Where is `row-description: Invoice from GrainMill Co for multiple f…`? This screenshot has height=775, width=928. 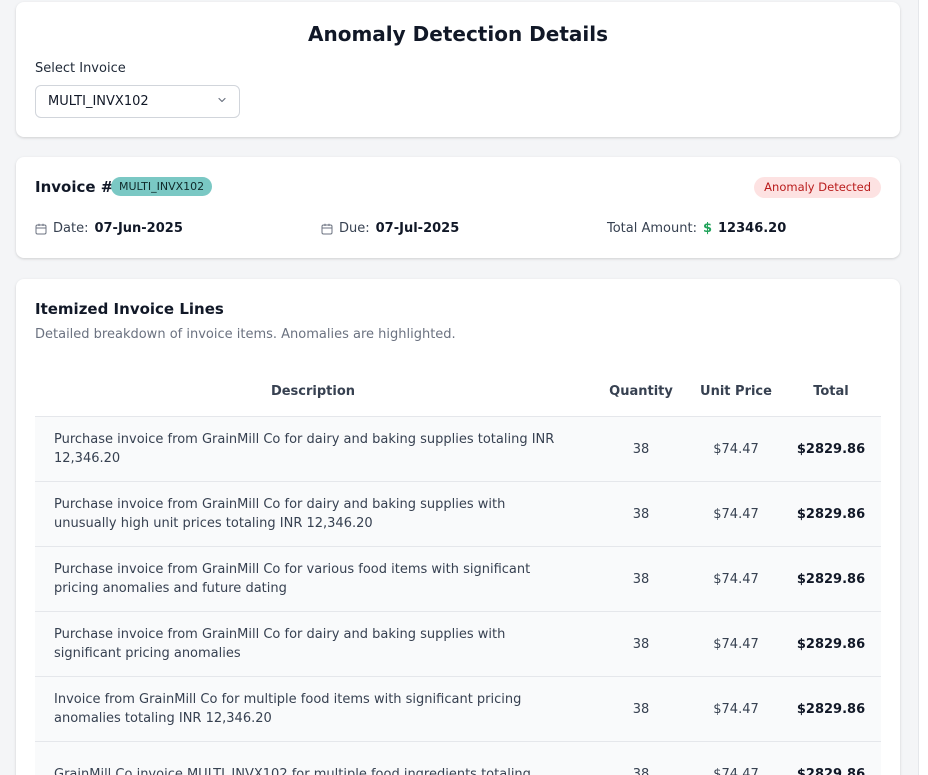
row-description: Invoice from GrainMill Co for multiple f… is located at coordinates (288, 709).